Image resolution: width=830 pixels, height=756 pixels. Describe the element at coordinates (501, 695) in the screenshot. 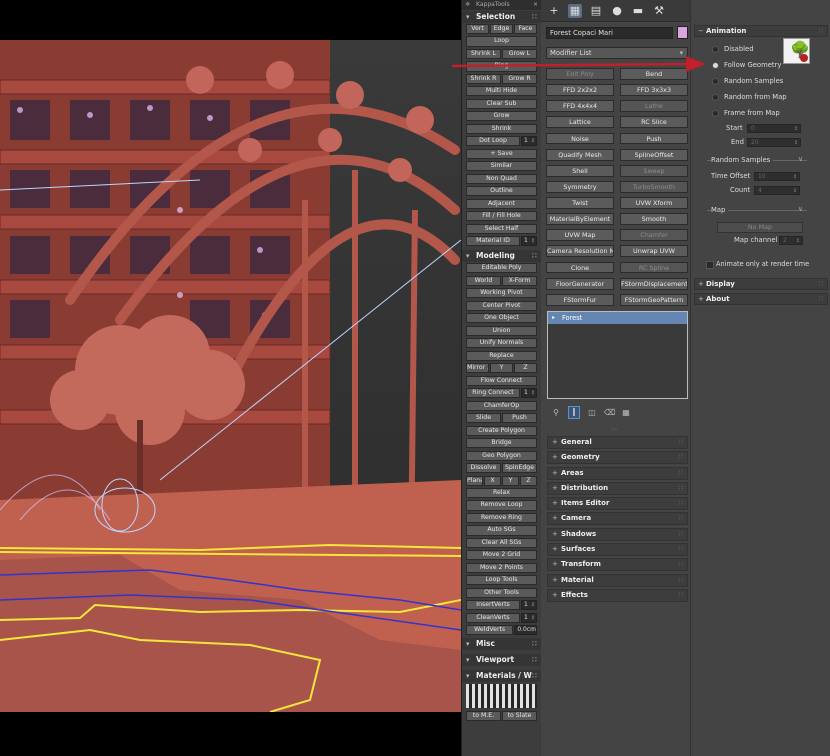

I see `material-slots-grid` at that location.